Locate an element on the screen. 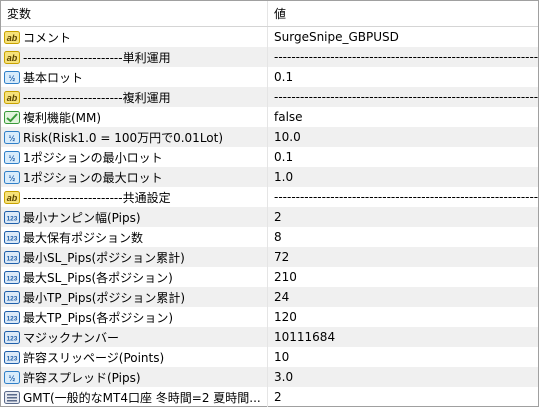 Image resolution: width=539 pixels, height=407 pixels. parameter-row: 複利機能(MM) false is located at coordinates (269, 117).